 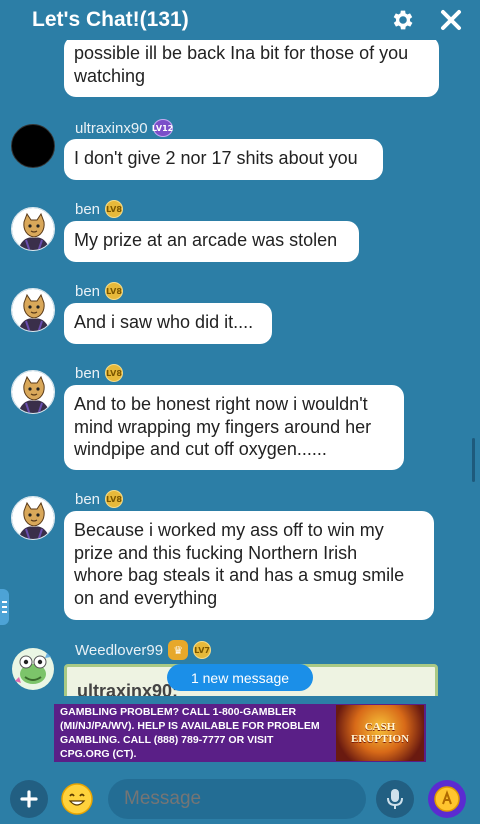 What do you see at coordinates (206, 240) in the screenshot?
I see `message-text: My prize at an arcade was stolen` at bounding box center [206, 240].